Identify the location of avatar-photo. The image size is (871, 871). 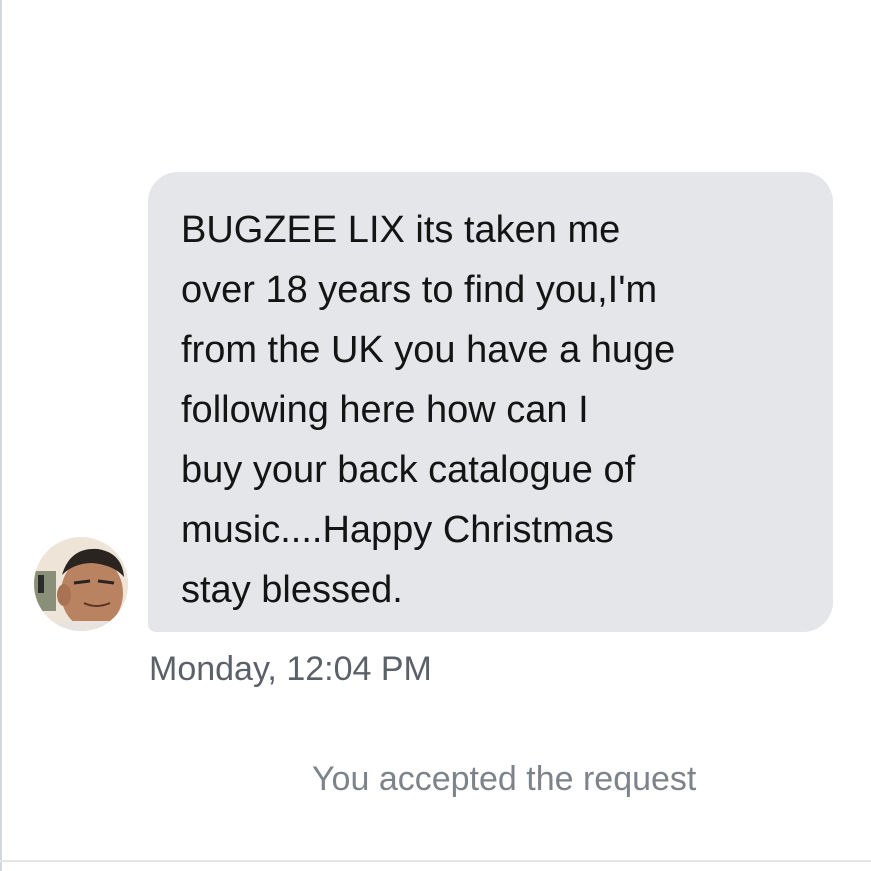
(81, 584).